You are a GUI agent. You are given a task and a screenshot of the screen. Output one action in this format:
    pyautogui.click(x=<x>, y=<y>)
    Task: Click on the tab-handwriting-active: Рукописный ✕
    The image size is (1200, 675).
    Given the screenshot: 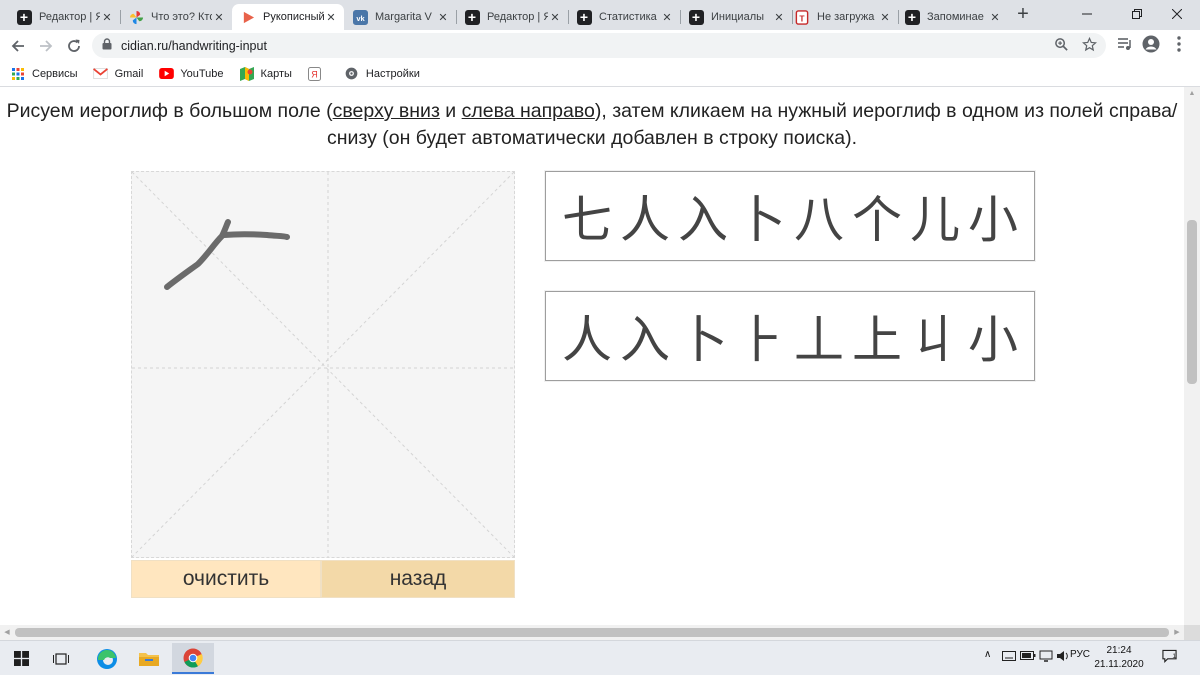 What is the action you would take?
    pyautogui.click(x=288, y=17)
    